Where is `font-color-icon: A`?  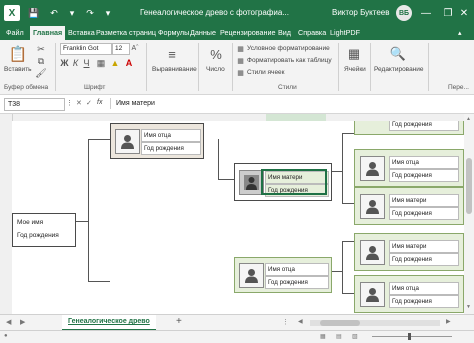
font-color-icon: A is located at coordinates (129, 63).